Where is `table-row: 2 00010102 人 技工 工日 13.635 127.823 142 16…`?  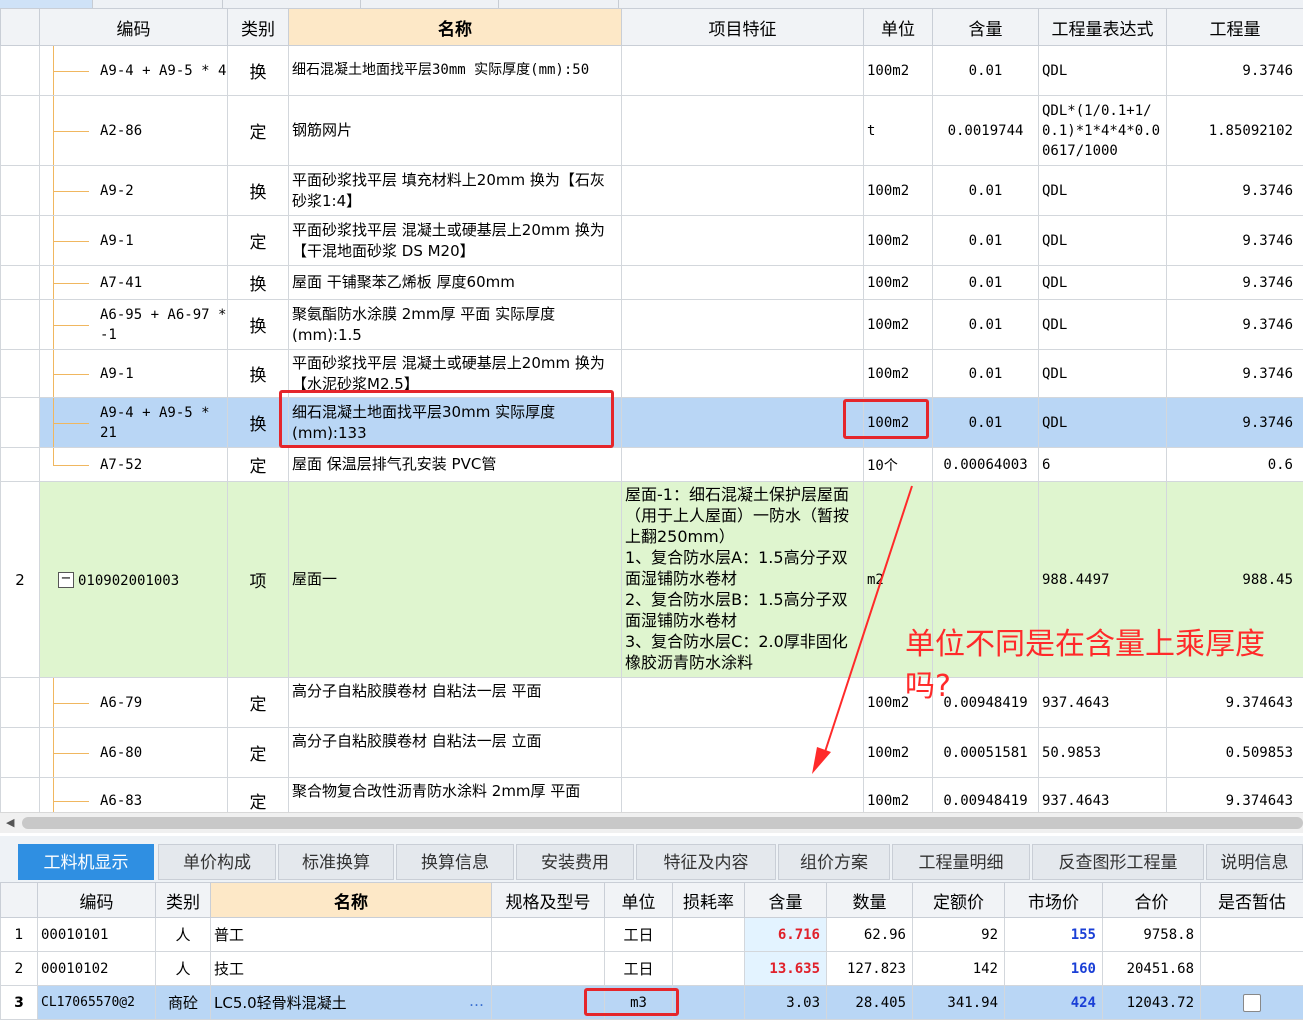
table-row: 2 00010102 人 技工 工日 13.635 127.823 142 16… is located at coordinates (651, 968).